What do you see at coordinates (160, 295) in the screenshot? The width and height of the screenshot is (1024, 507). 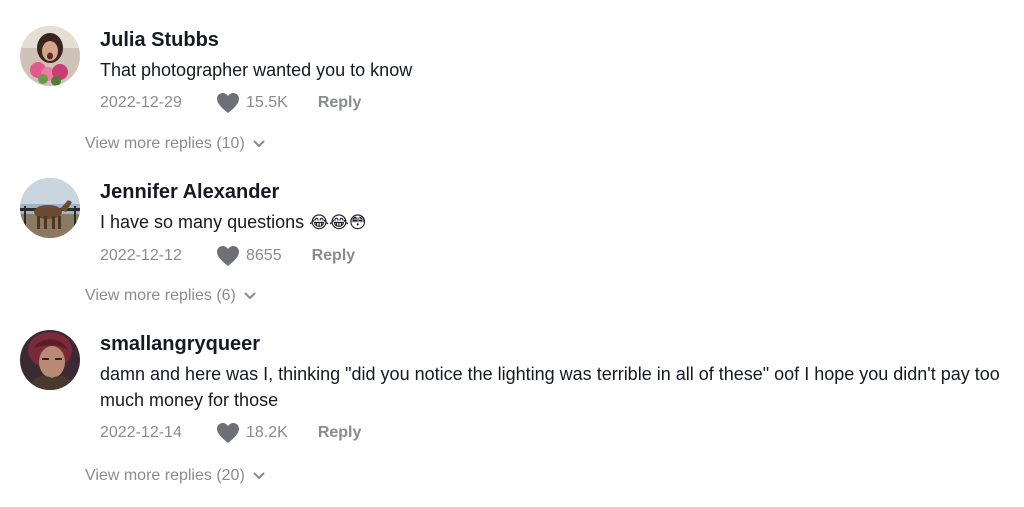 I see `view-more-replies-label: View more replies (6)` at bounding box center [160, 295].